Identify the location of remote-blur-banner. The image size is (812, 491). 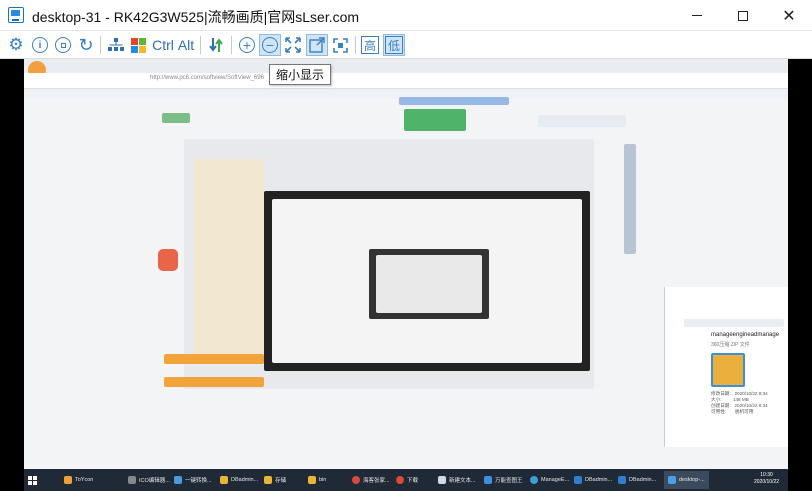
(454, 101).